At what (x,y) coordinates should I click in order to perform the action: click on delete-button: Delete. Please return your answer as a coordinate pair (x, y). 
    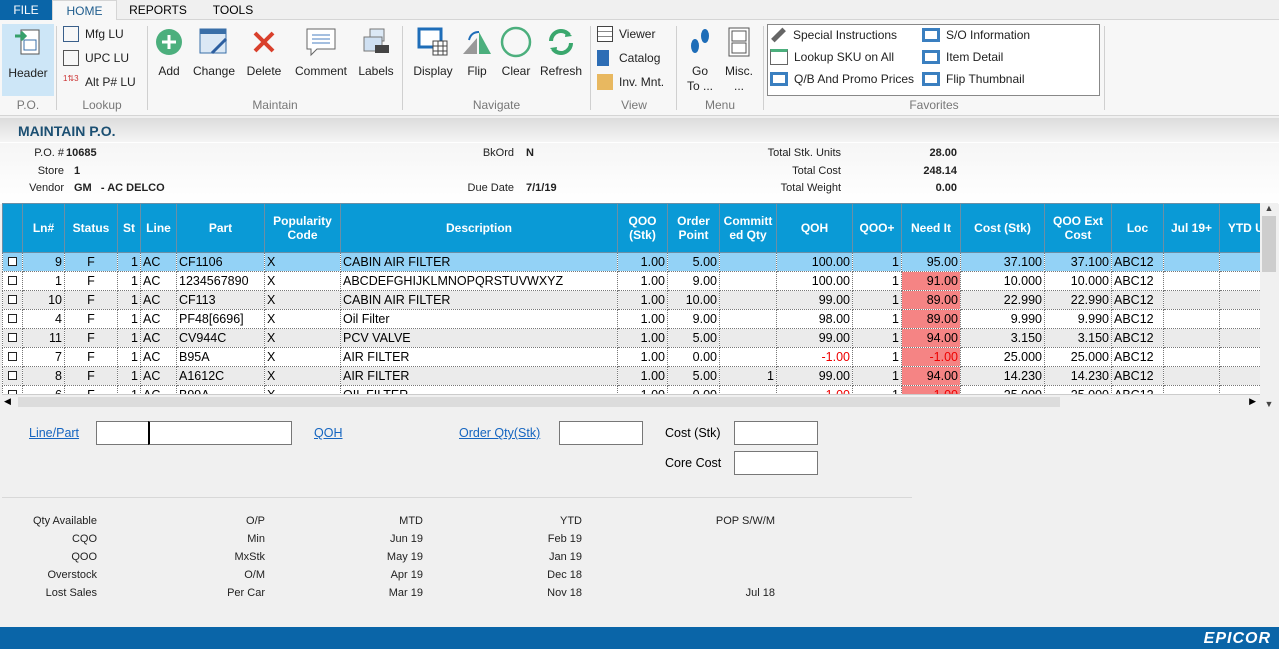
    Looking at the image, I should click on (264, 51).